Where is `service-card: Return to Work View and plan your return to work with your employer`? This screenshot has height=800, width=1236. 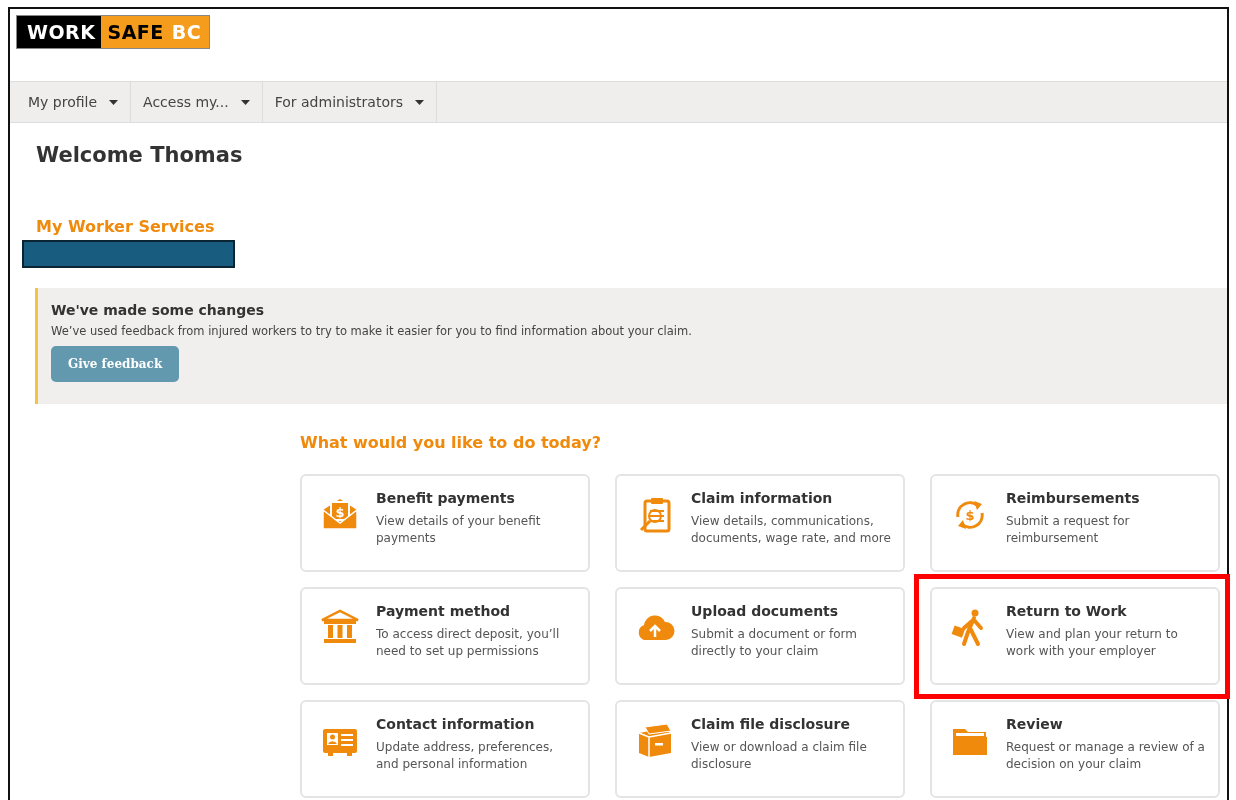 service-card: Return to Work View and plan your return to work with your employer is located at coordinates (1075, 636).